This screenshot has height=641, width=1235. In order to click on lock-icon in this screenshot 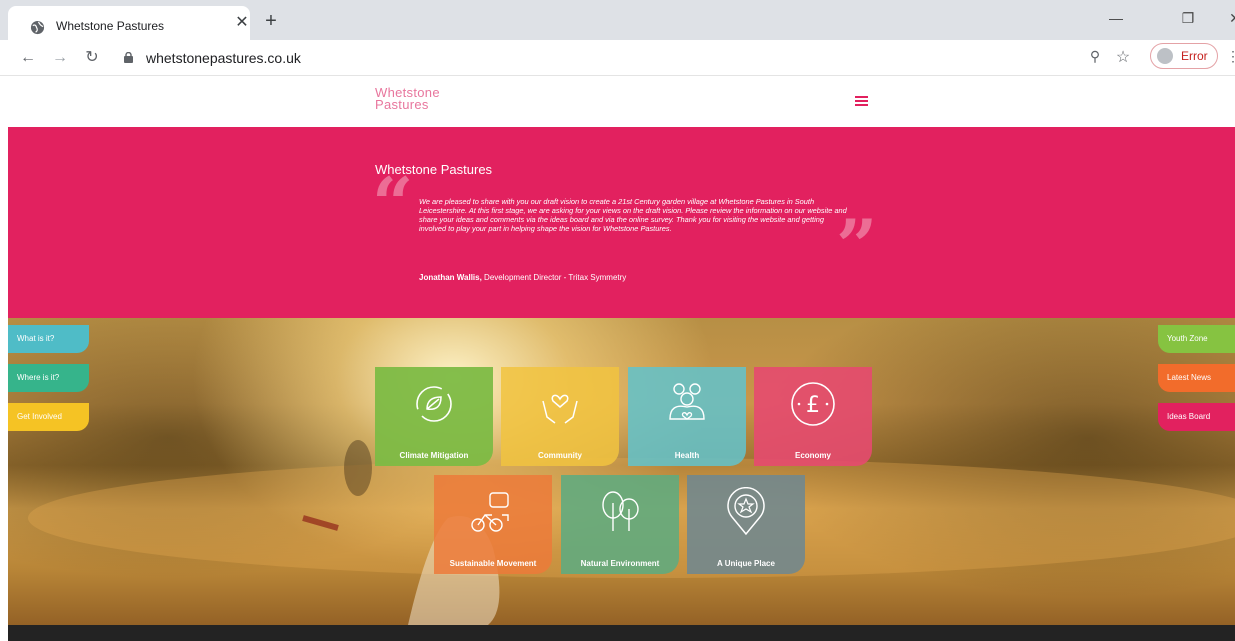, I will do `click(128, 57)`.